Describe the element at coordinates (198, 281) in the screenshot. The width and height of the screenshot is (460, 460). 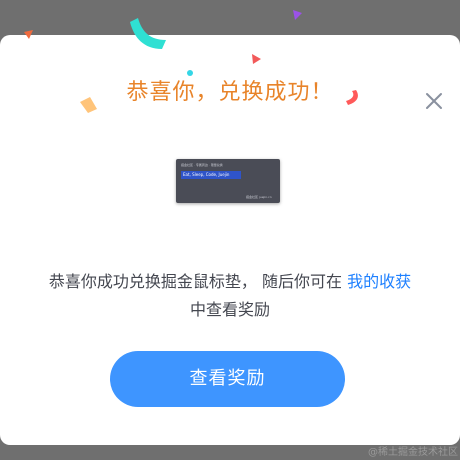
I see `message-text: 恭喜你成功兑换掘金鼠标垫， 随后你可在` at that location.